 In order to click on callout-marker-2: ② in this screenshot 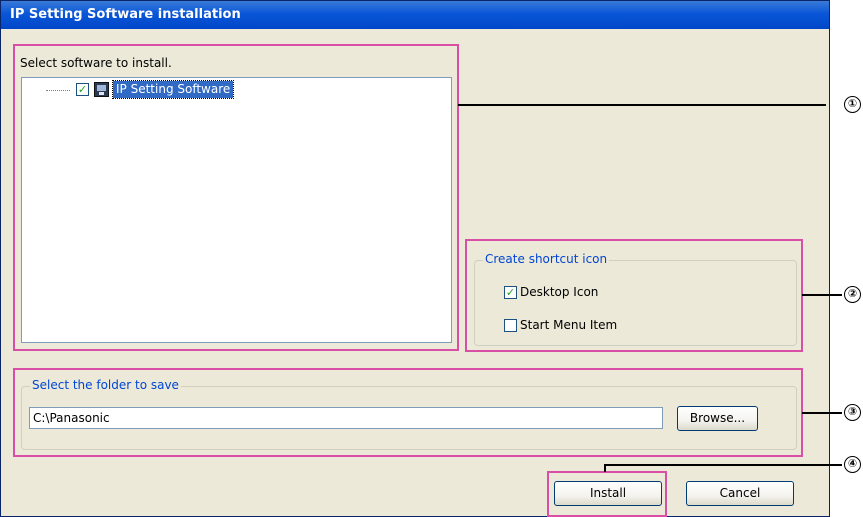, I will do `click(852, 294)`.